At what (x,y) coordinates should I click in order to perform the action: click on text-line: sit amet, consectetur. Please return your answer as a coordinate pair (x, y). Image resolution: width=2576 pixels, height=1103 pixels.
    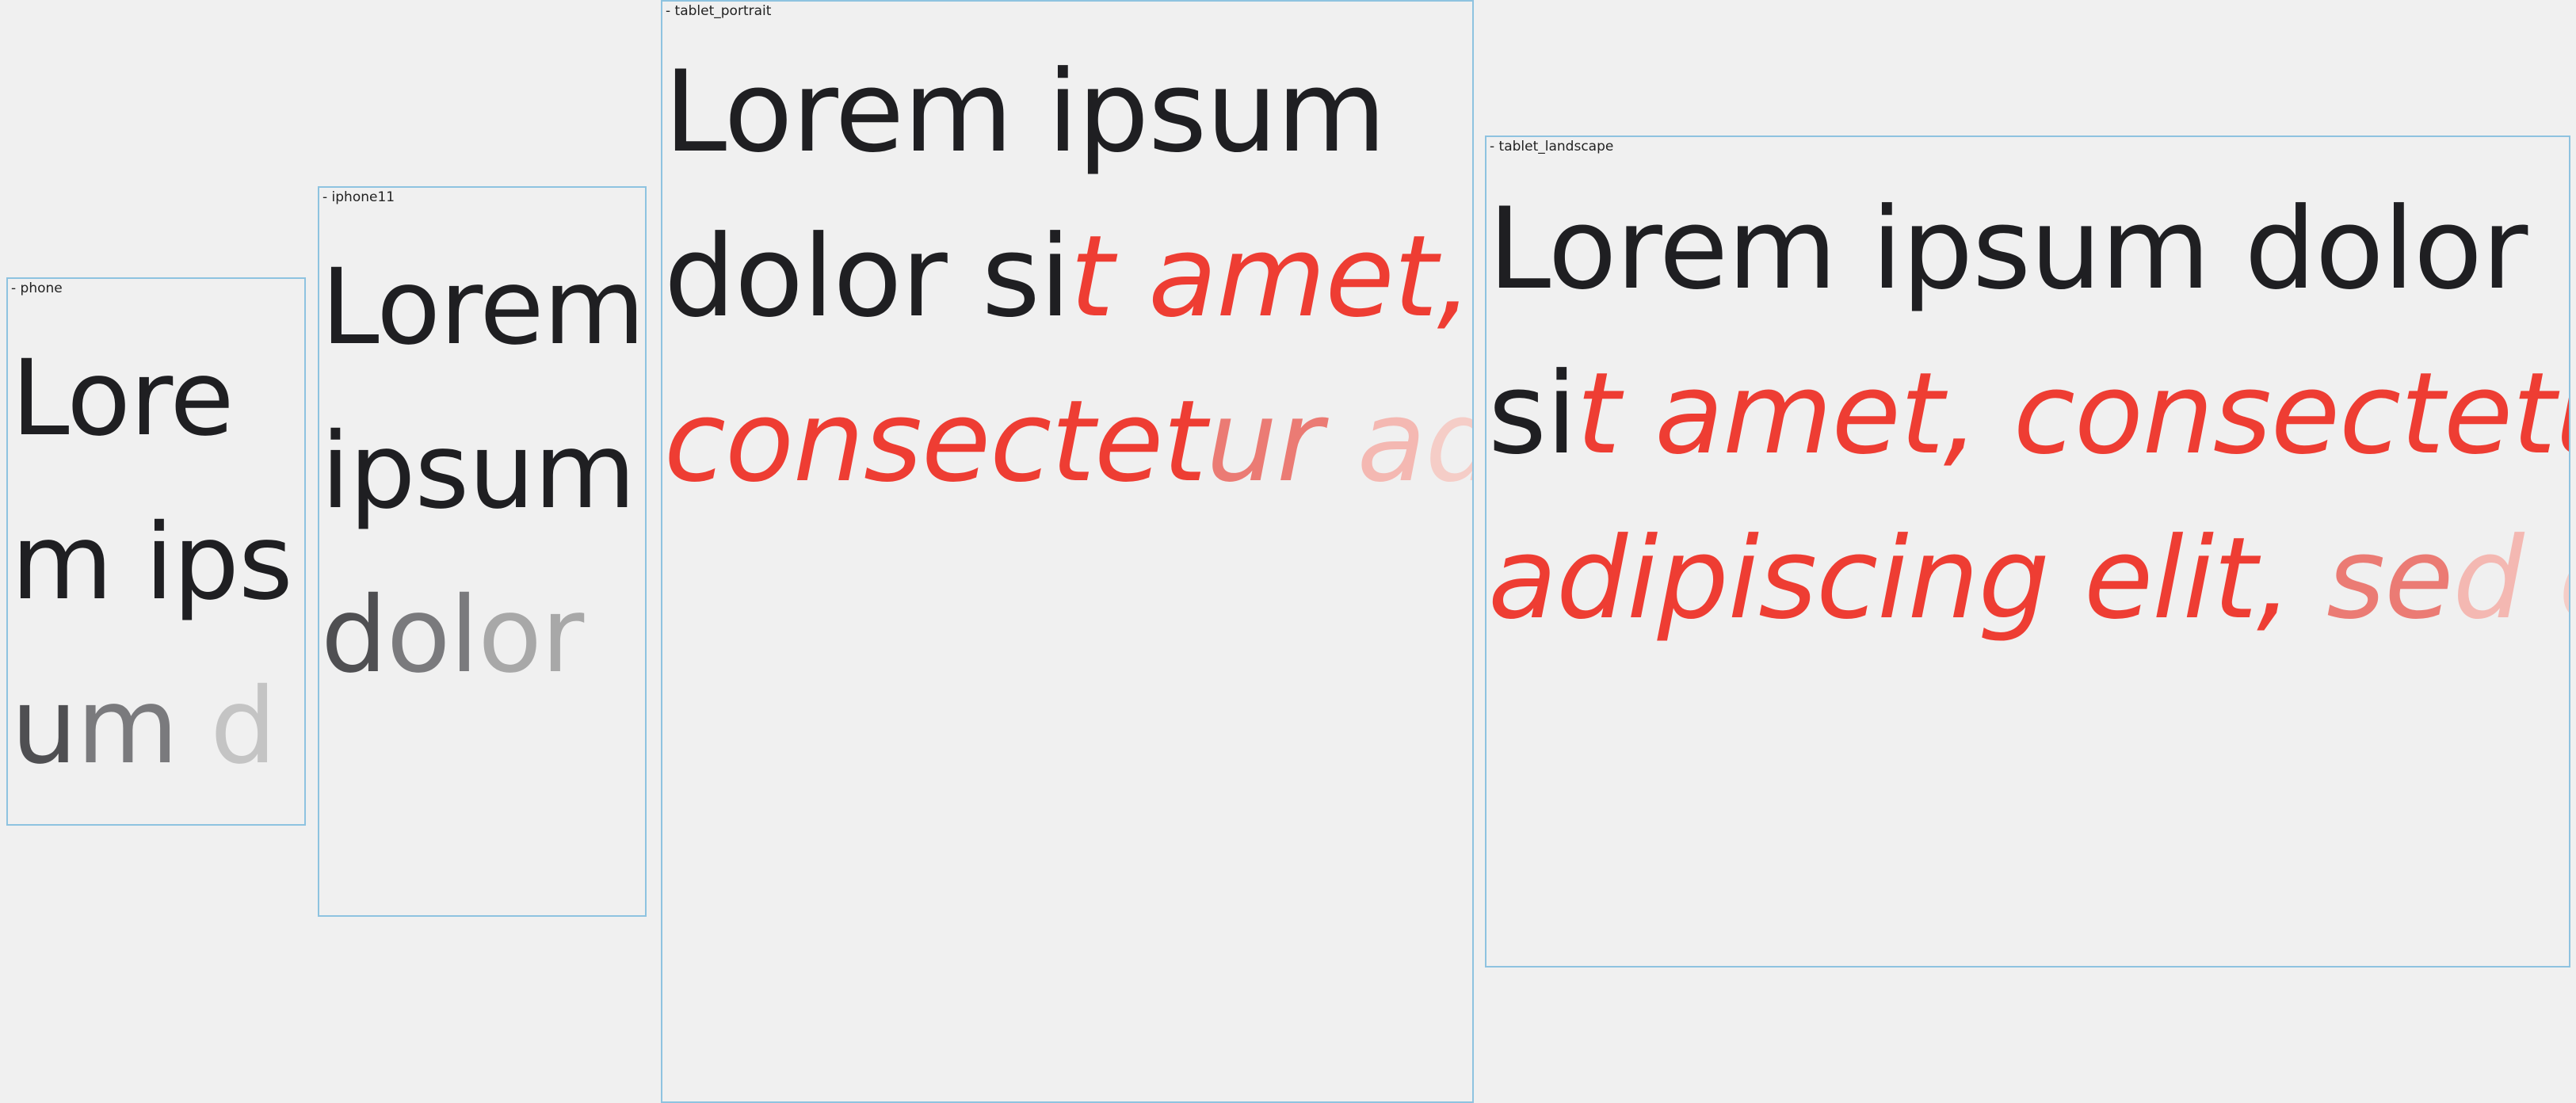
    Looking at the image, I should click on (2029, 414).